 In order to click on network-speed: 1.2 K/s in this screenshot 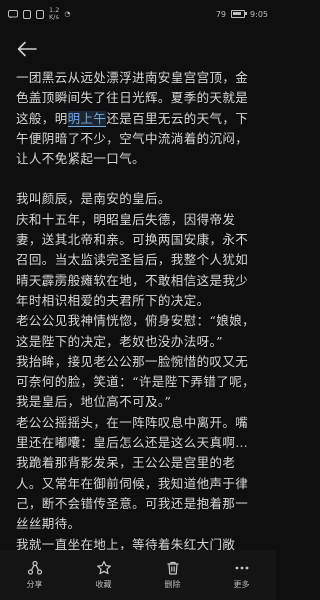, I will do `click(54, 14)`.